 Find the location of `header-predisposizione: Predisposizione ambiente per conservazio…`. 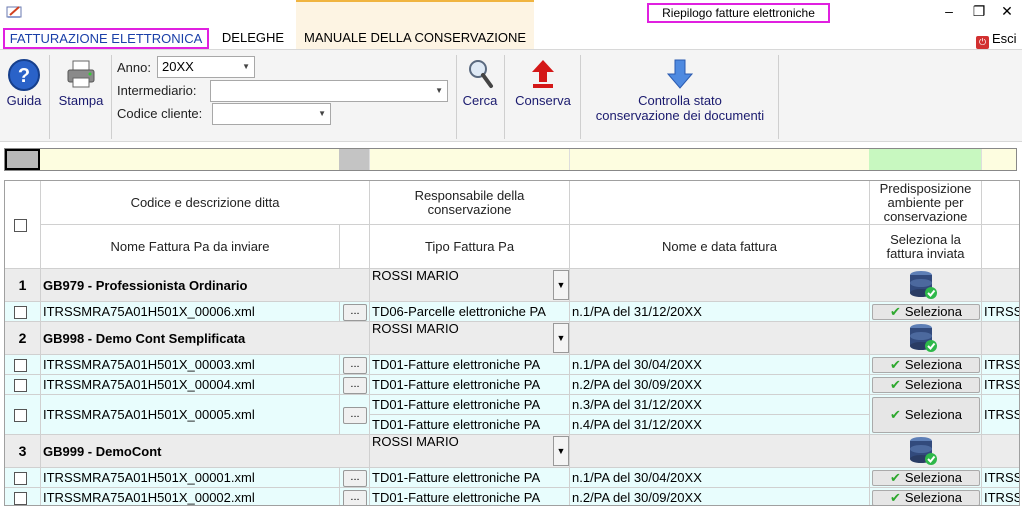

header-predisposizione: Predisposizione ambiente per conservazio… is located at coordinates (926, 203).